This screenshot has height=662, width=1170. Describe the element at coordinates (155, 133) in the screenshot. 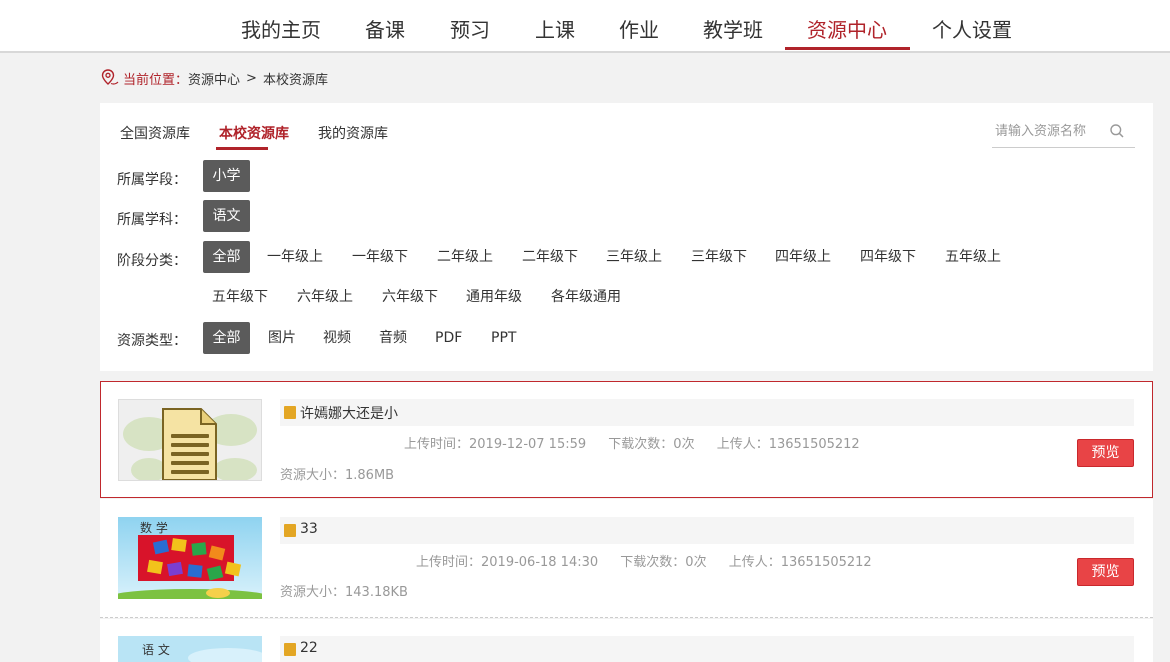

I see `tab-national-library: 全国资源库` at that location.